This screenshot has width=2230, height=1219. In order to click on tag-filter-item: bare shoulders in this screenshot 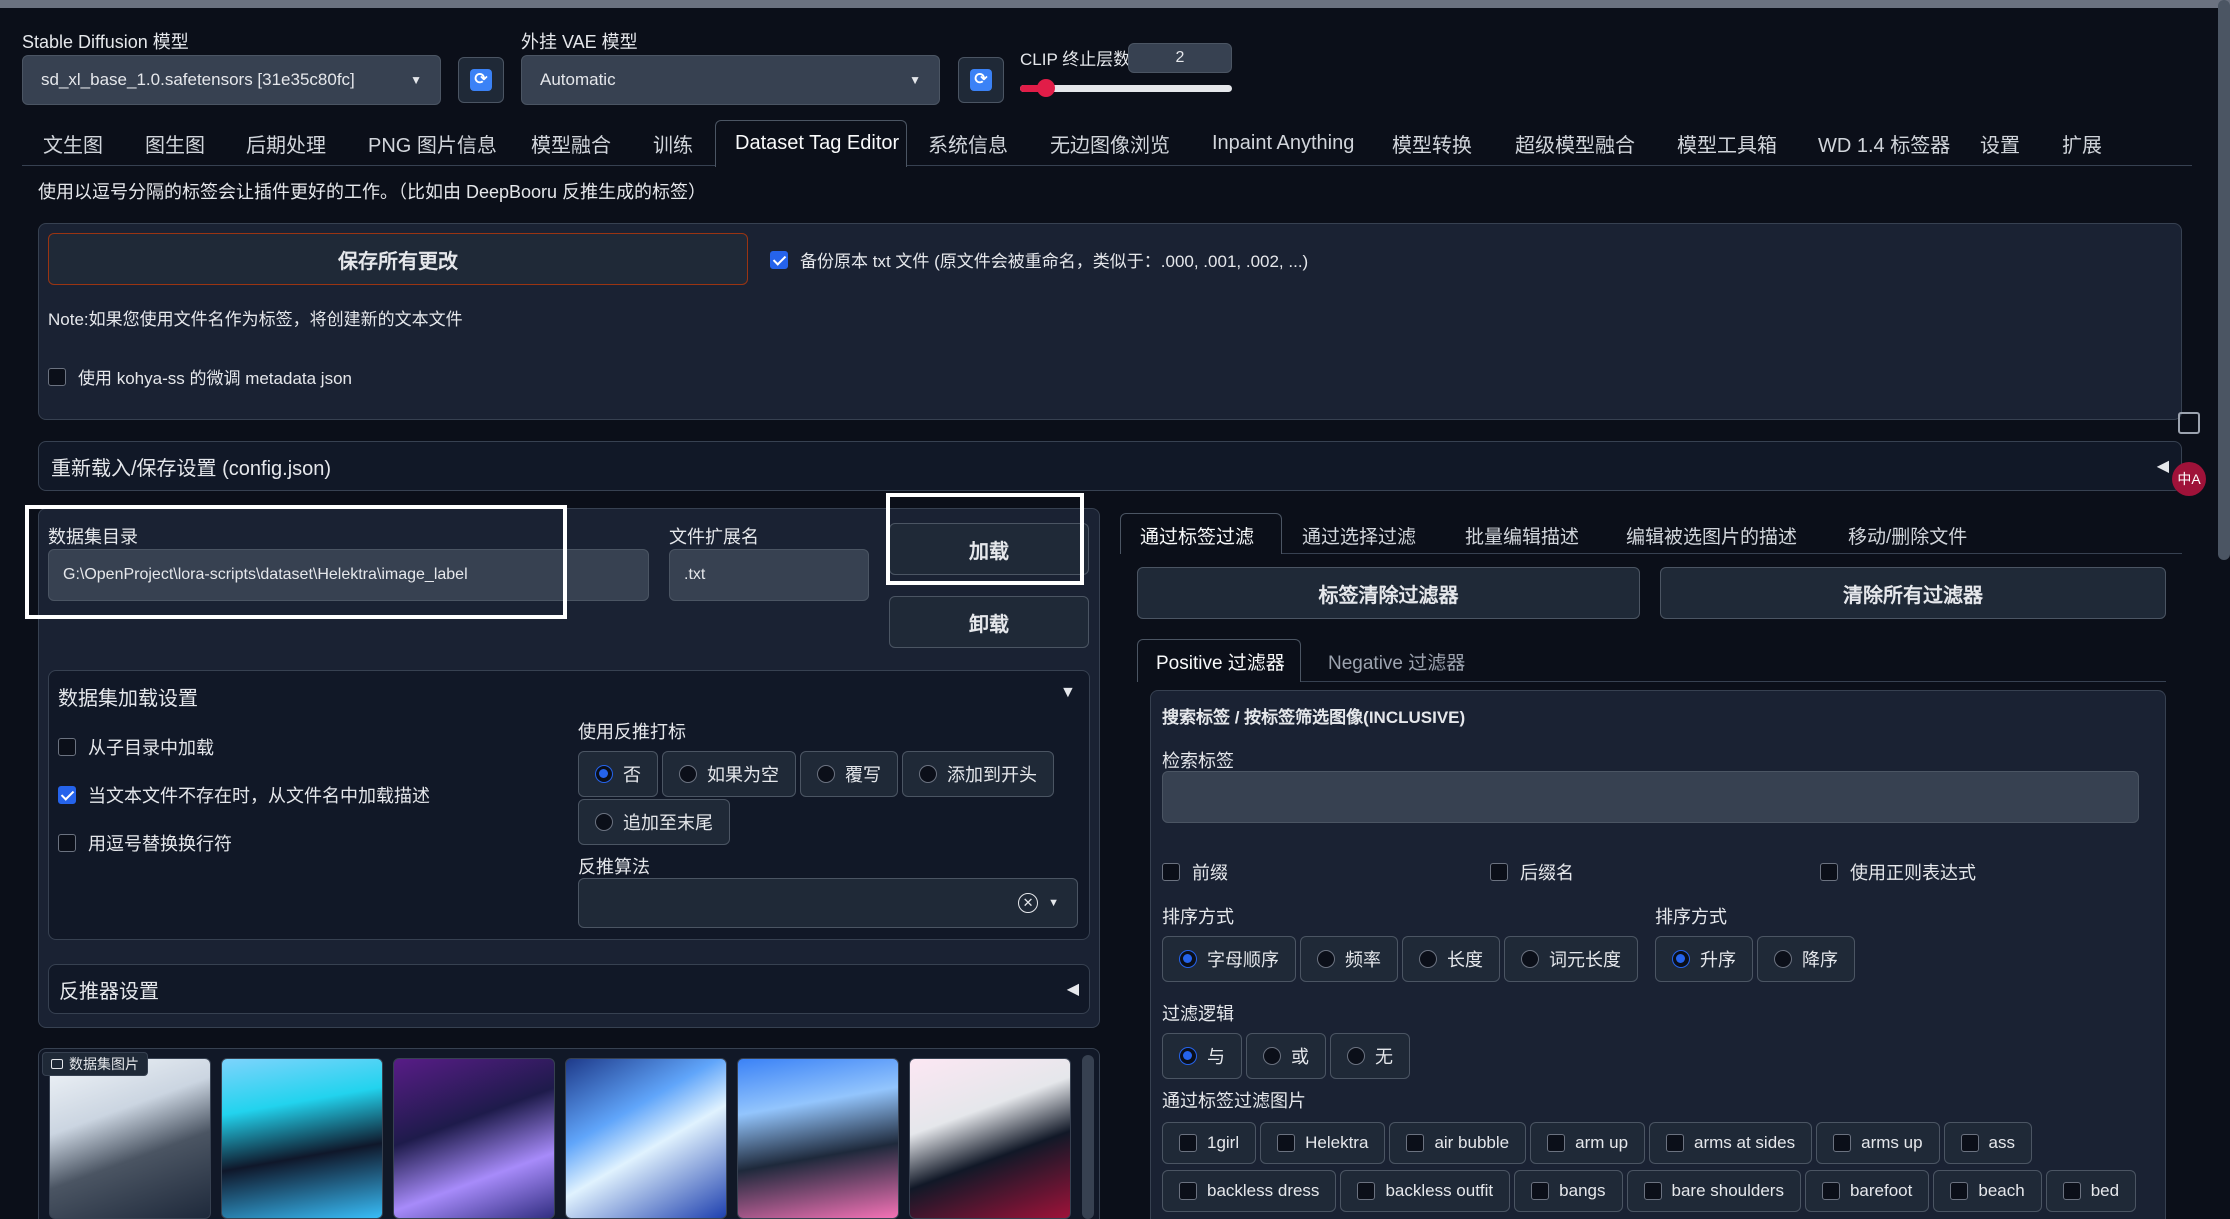, I will do `click(1713, 1191)`.